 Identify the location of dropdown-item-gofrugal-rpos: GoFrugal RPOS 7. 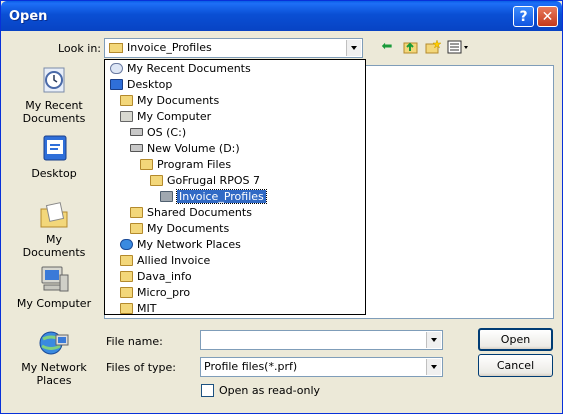
(205, 181).